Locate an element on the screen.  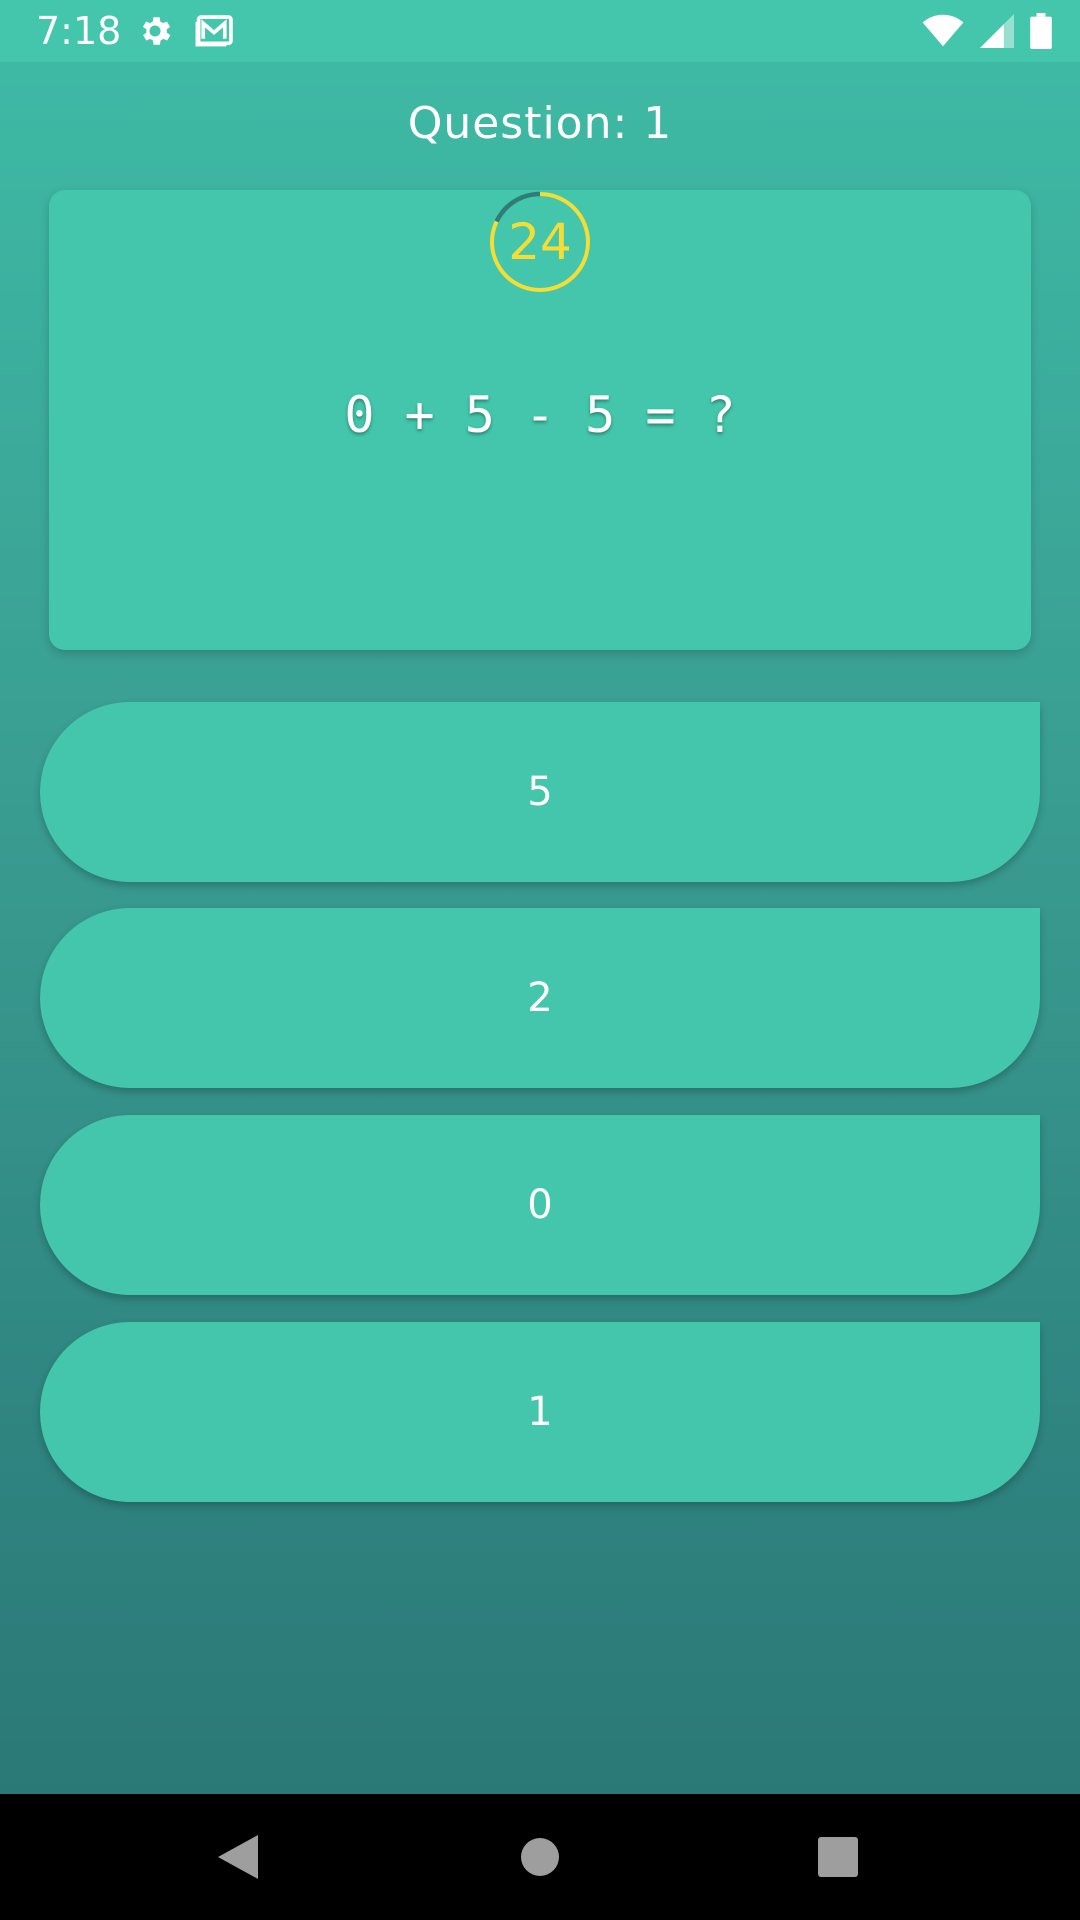
signal-icon is located at coordinates (997, 31).